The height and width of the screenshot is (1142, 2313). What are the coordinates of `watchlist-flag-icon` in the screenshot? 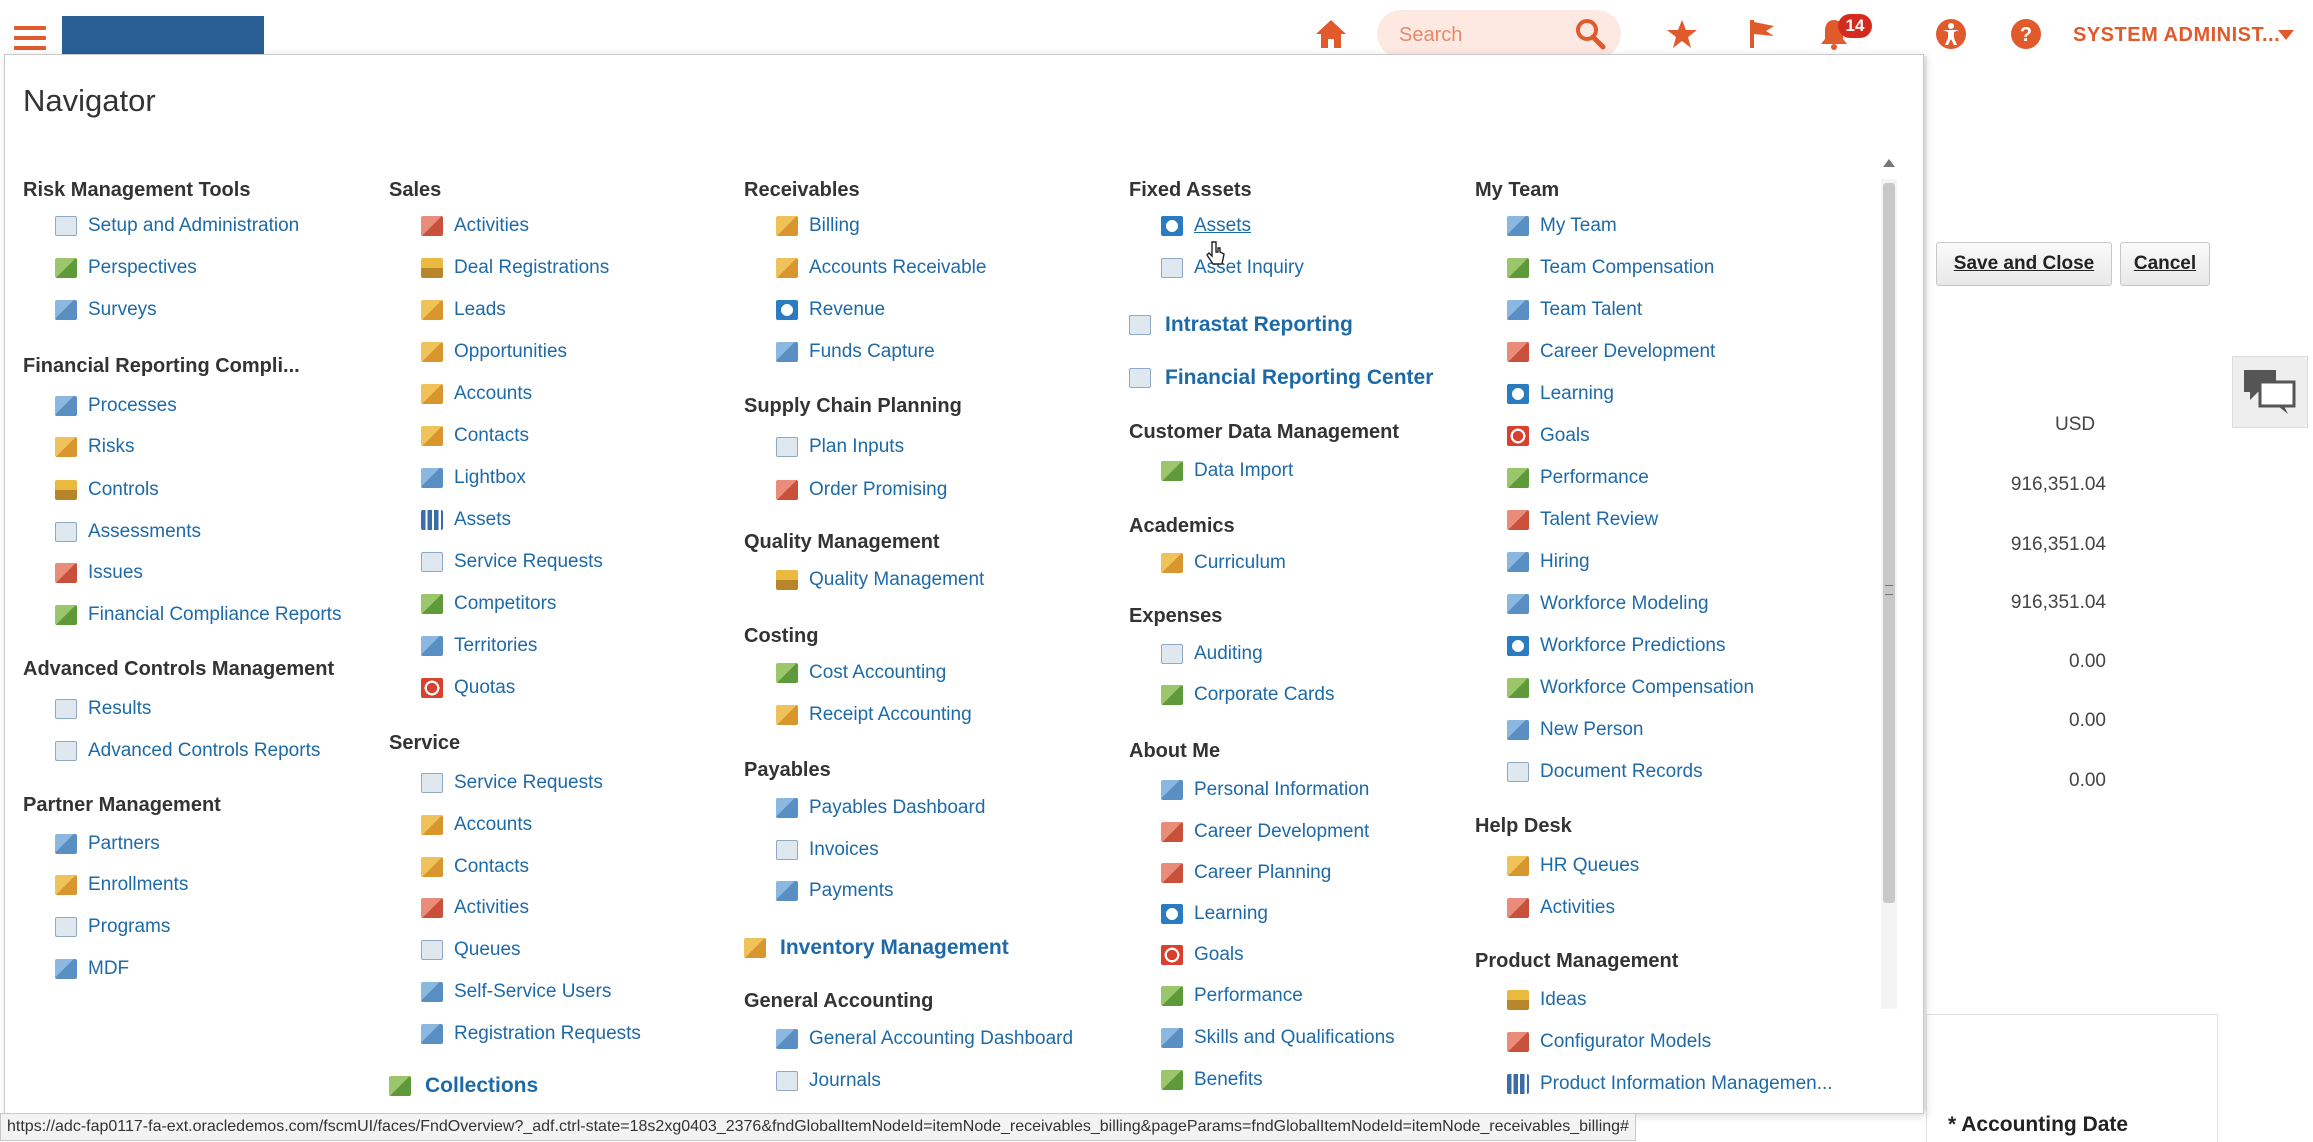 It's located at (1762, 34).